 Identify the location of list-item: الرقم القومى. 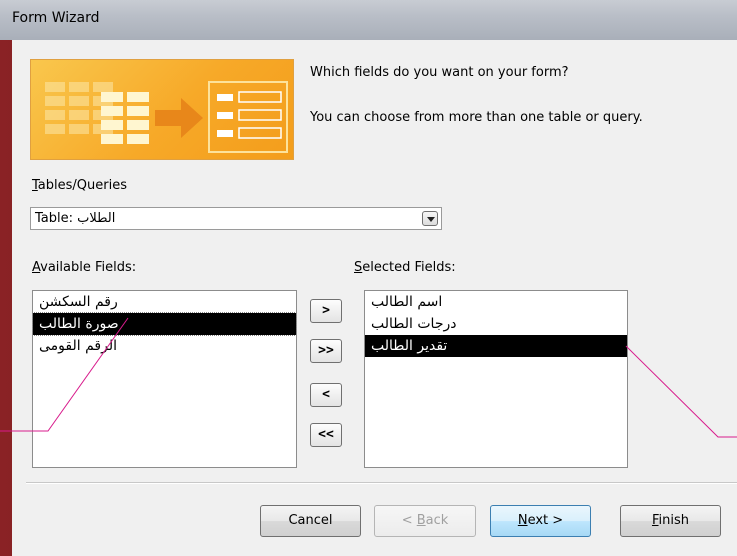
(164, 346).